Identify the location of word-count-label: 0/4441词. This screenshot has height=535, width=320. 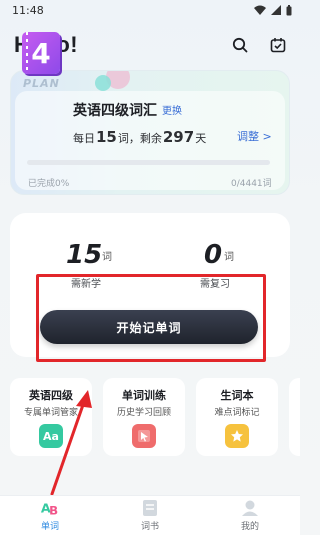
(251, 184).